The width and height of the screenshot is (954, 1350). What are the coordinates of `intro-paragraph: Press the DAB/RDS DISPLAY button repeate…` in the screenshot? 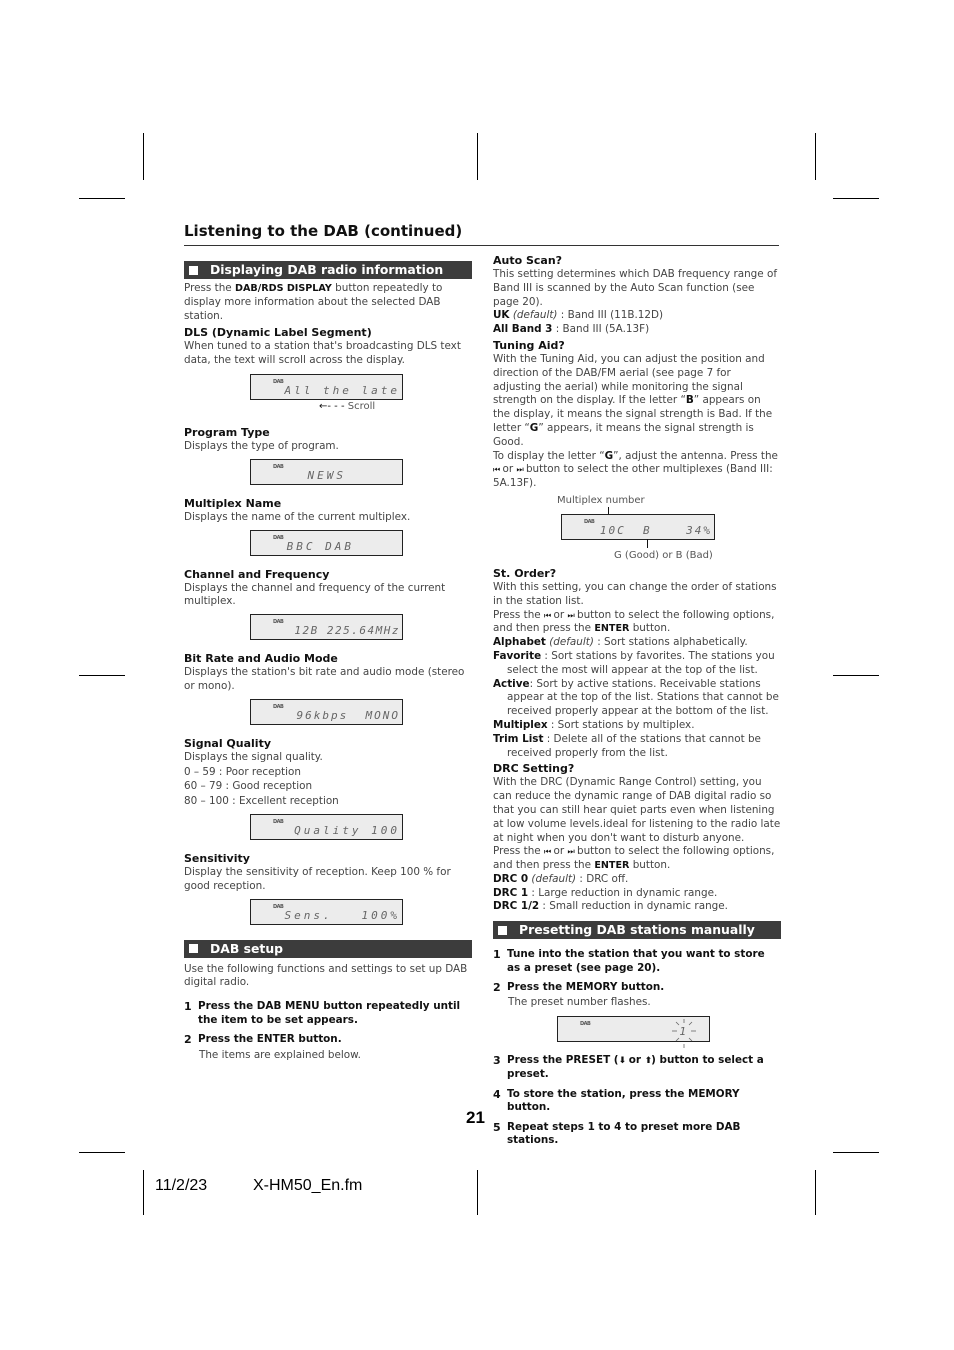 It's located at (313, 302).